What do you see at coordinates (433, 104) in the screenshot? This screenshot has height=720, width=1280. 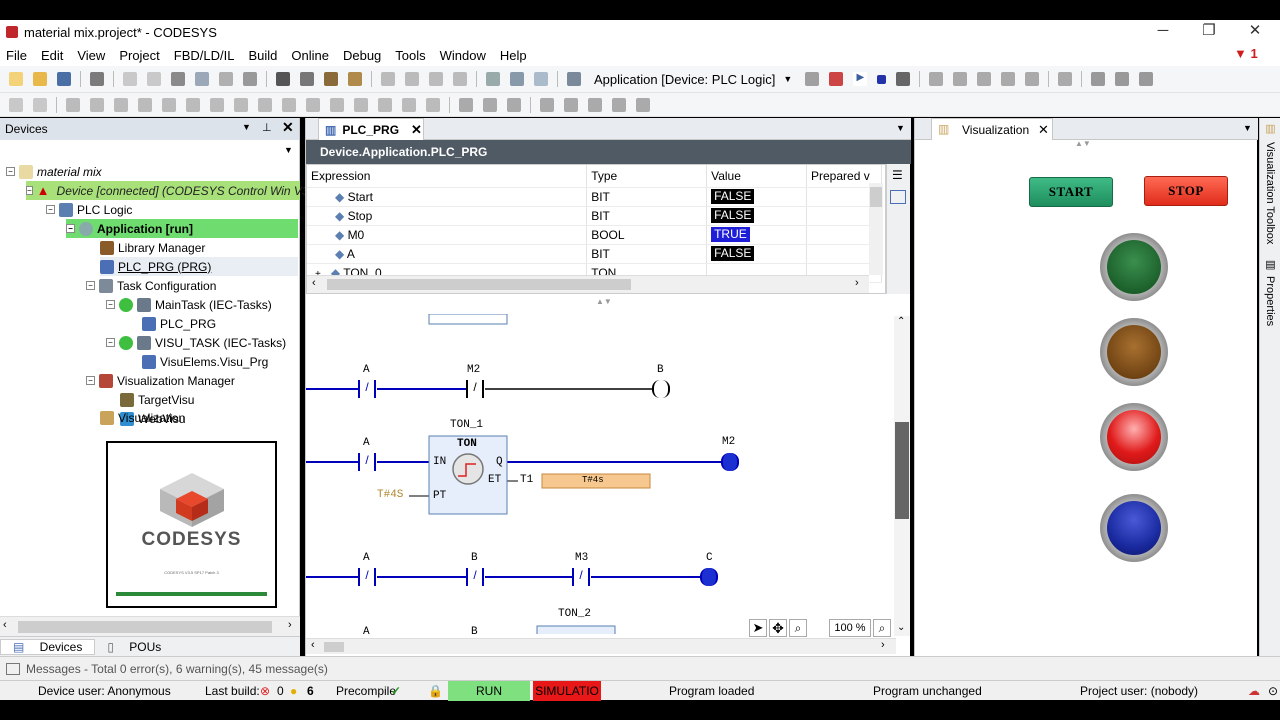 I see `edge-detection-icon` at bounding box center [433, 104].